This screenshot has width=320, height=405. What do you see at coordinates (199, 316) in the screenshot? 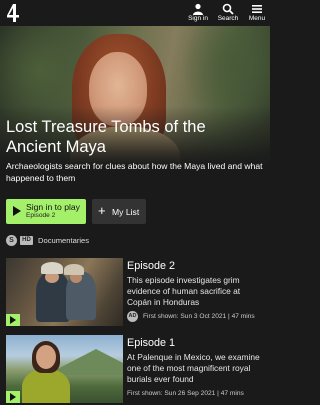
I see `episode-first-shown: First shown: Sun 3 Oct 2021 | 47 mins` at bounding box center [199, 316].